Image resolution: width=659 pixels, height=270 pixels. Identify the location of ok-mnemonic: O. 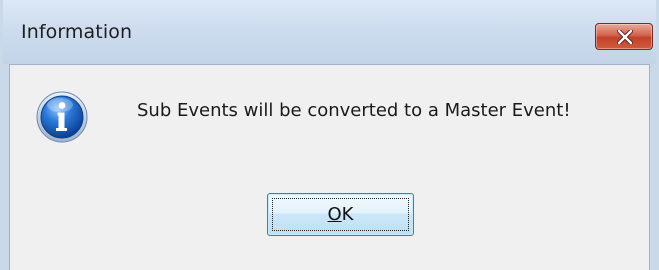
(334, 214).